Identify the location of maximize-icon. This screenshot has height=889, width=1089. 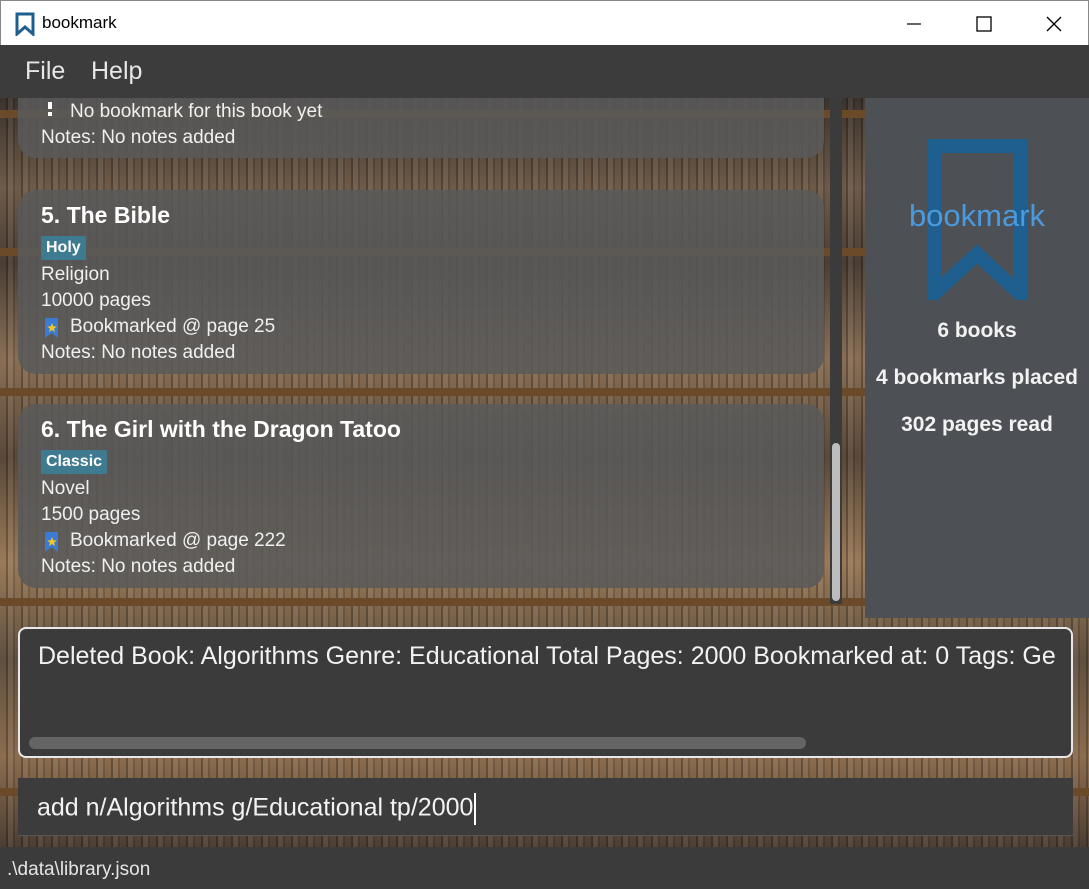
(984, 23).